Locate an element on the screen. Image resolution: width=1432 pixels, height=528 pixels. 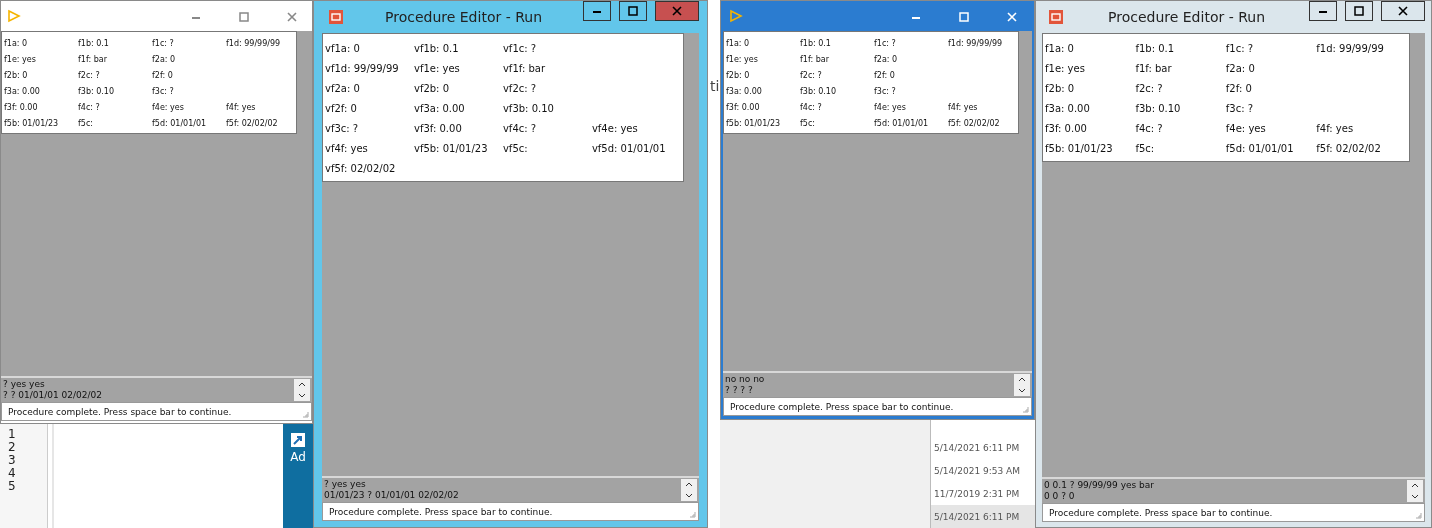
triangle-icon is located at coordinates (14, 16).